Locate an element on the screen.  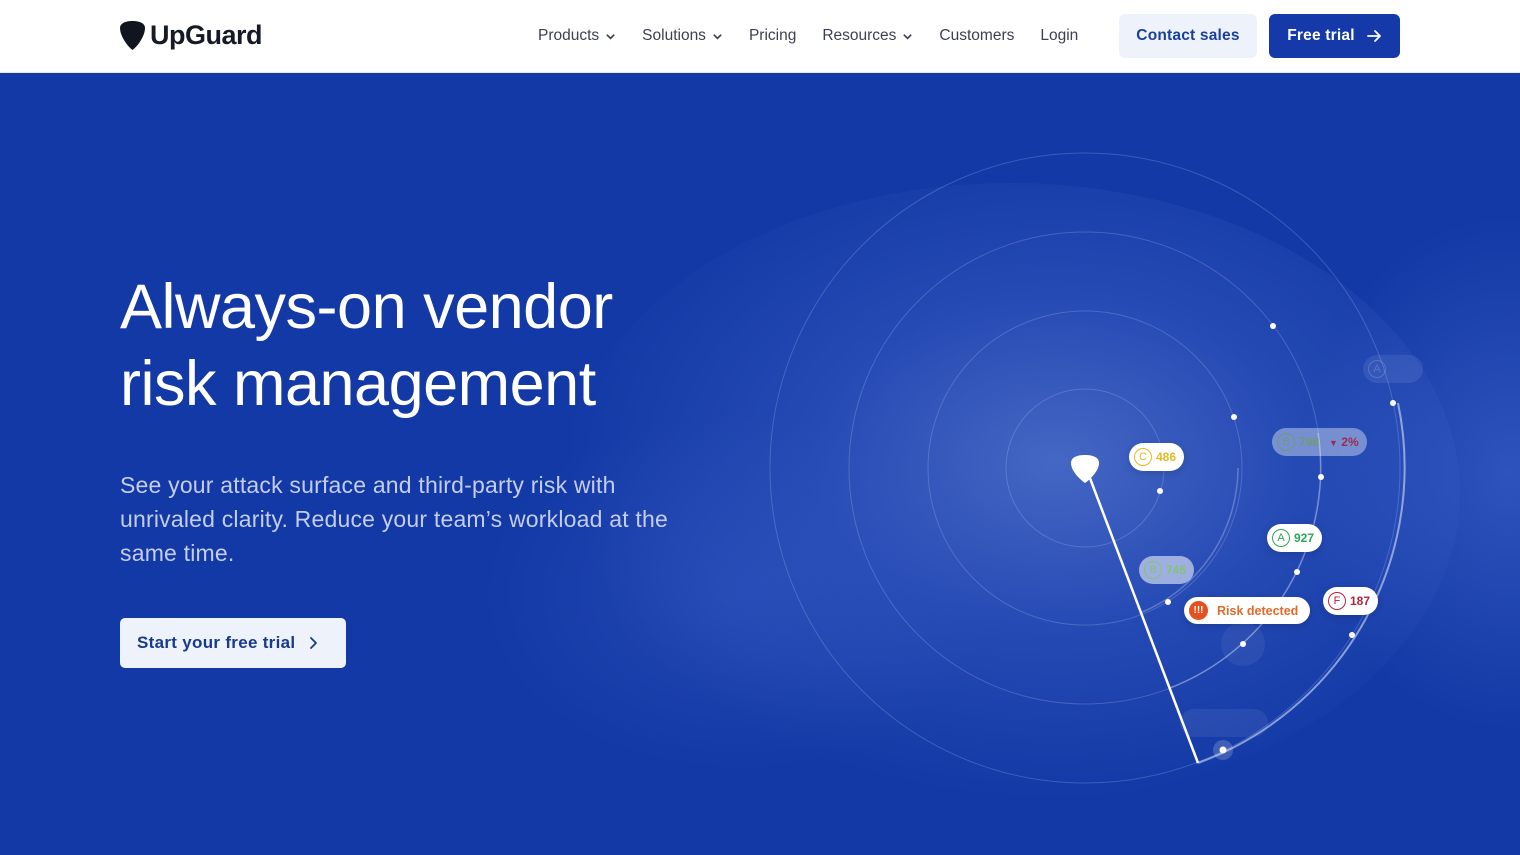
nav-pricing: Pricing is located at coordinates (772, 36).